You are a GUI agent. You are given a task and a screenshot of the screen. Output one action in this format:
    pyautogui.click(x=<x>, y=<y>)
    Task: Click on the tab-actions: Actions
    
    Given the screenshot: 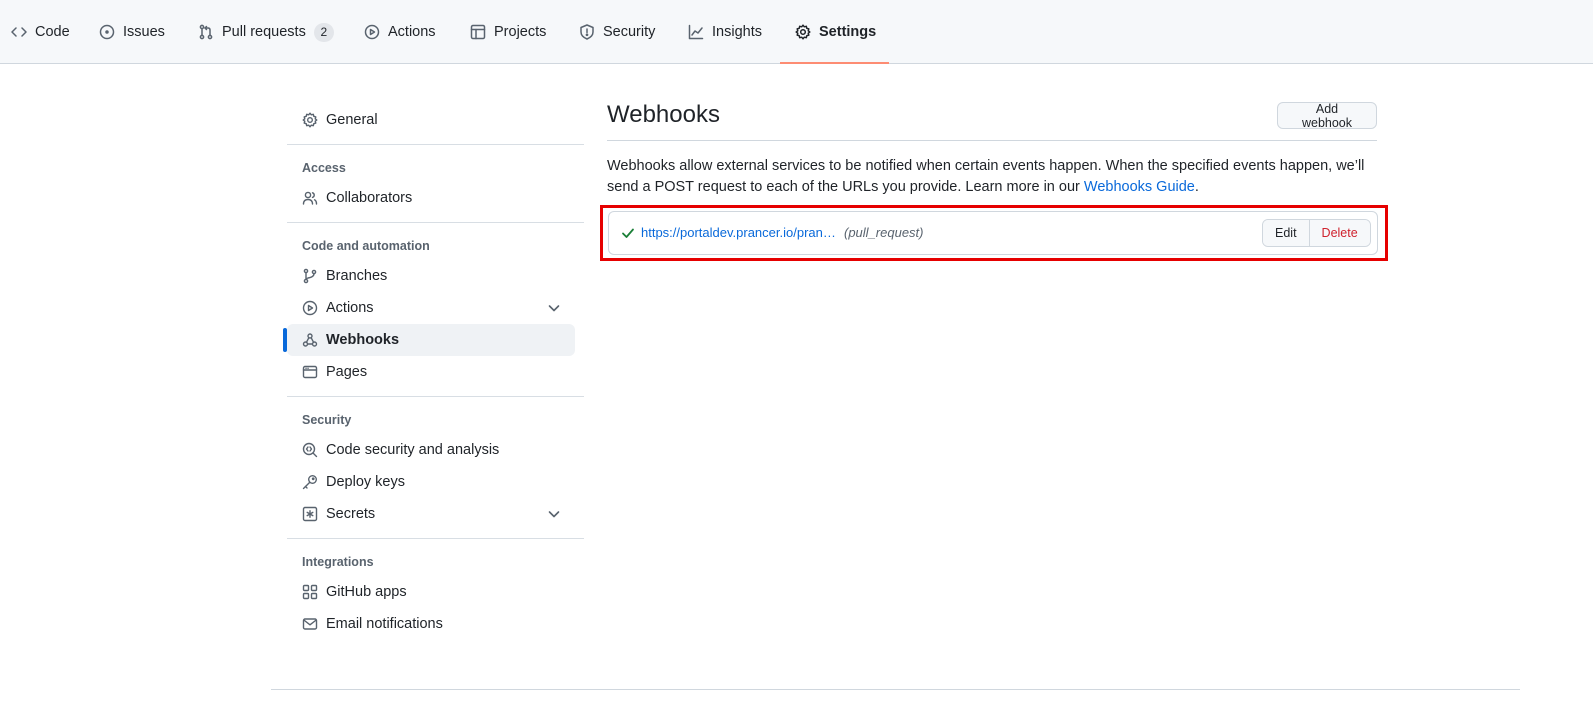 What is the action you would take?
    pyautogui.click(x=400, y=32)
    